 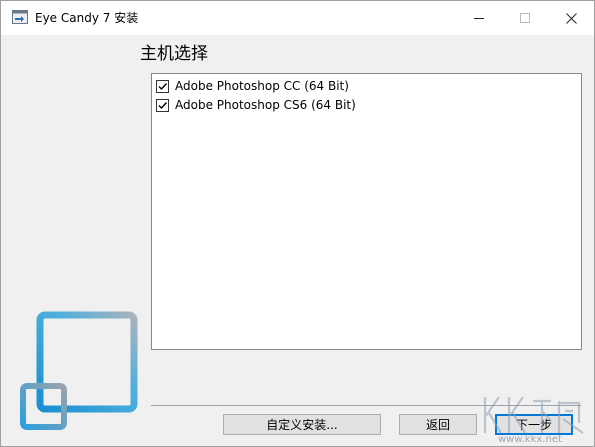 What do you see at coordinates (265, 105) in the screenshot?
I see `host-label: Adobe Photoshop CS6 (64 Bit)` at bounding box center [265, 105].